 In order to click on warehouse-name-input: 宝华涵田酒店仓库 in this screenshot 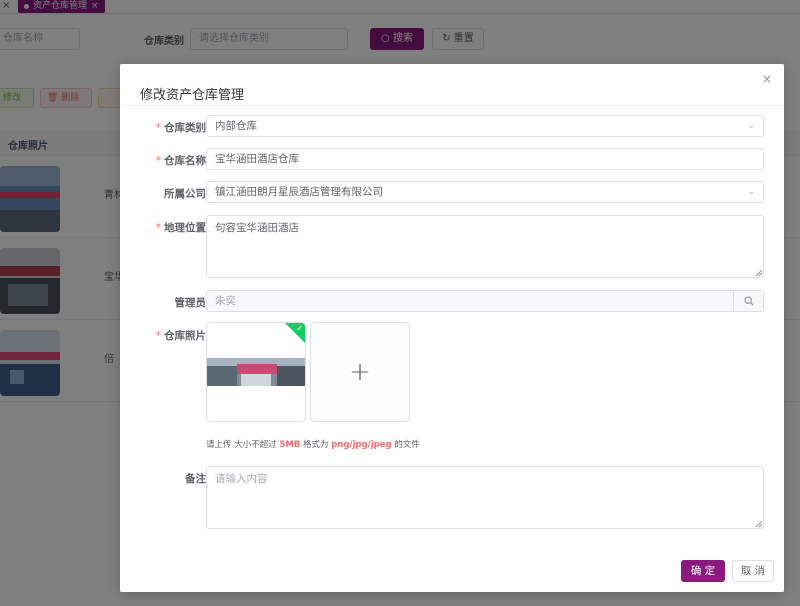, I will do `click(485, 159)`.